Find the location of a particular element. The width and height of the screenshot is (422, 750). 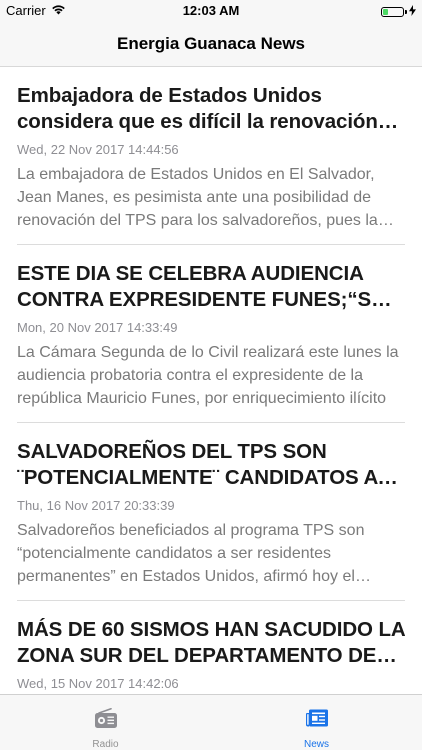

tab-radio: Radio is located at coordinates (105, 722).